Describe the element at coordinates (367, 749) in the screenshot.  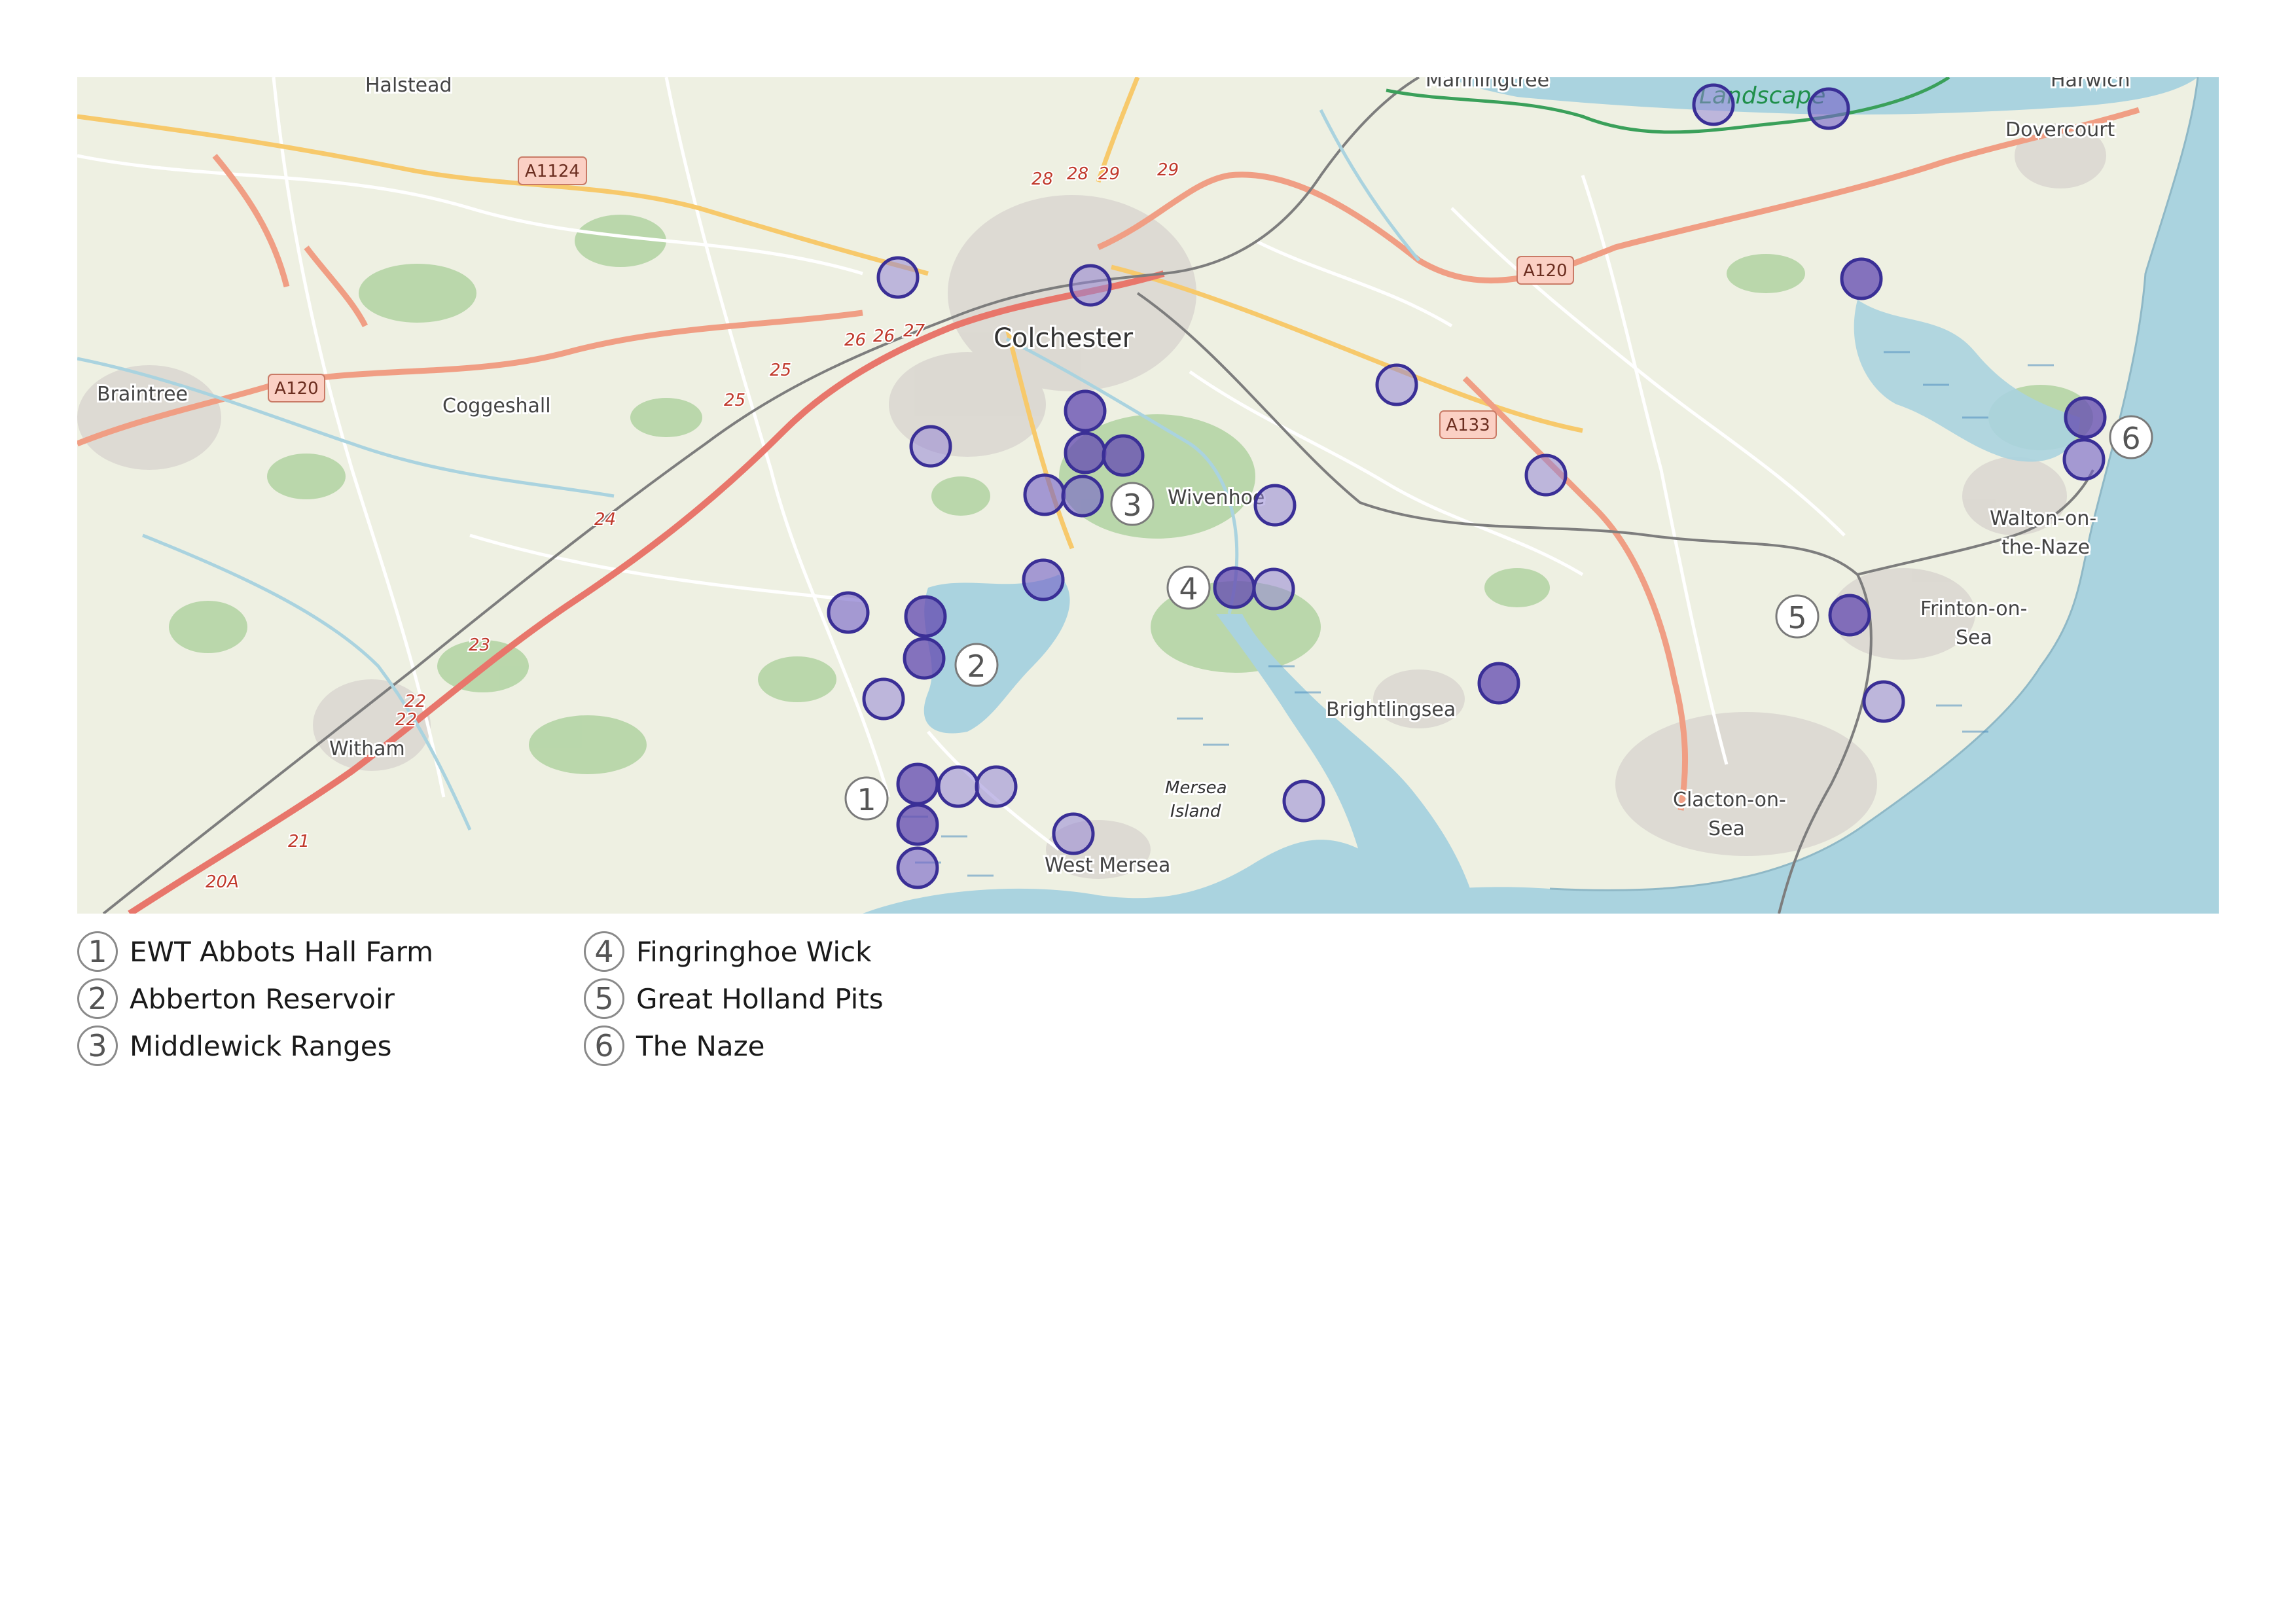
I see `place-label-witham: Witham` at that location.